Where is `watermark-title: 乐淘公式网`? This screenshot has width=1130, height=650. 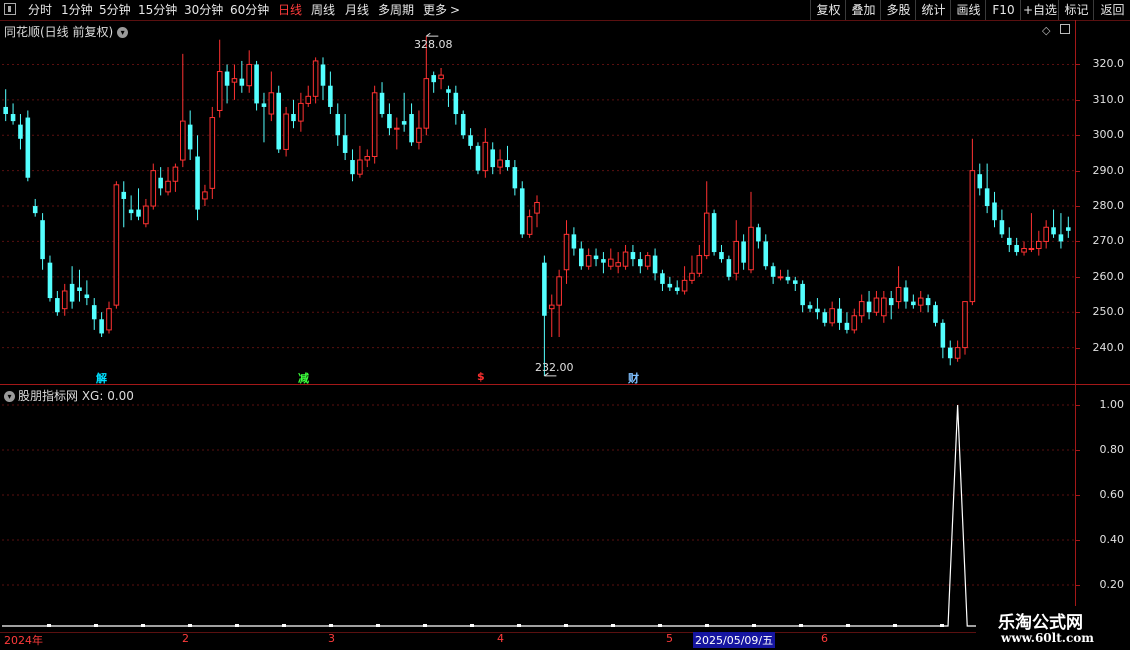 watermark-title: 乐淘公式网 is located at coordinates (1040, 623).